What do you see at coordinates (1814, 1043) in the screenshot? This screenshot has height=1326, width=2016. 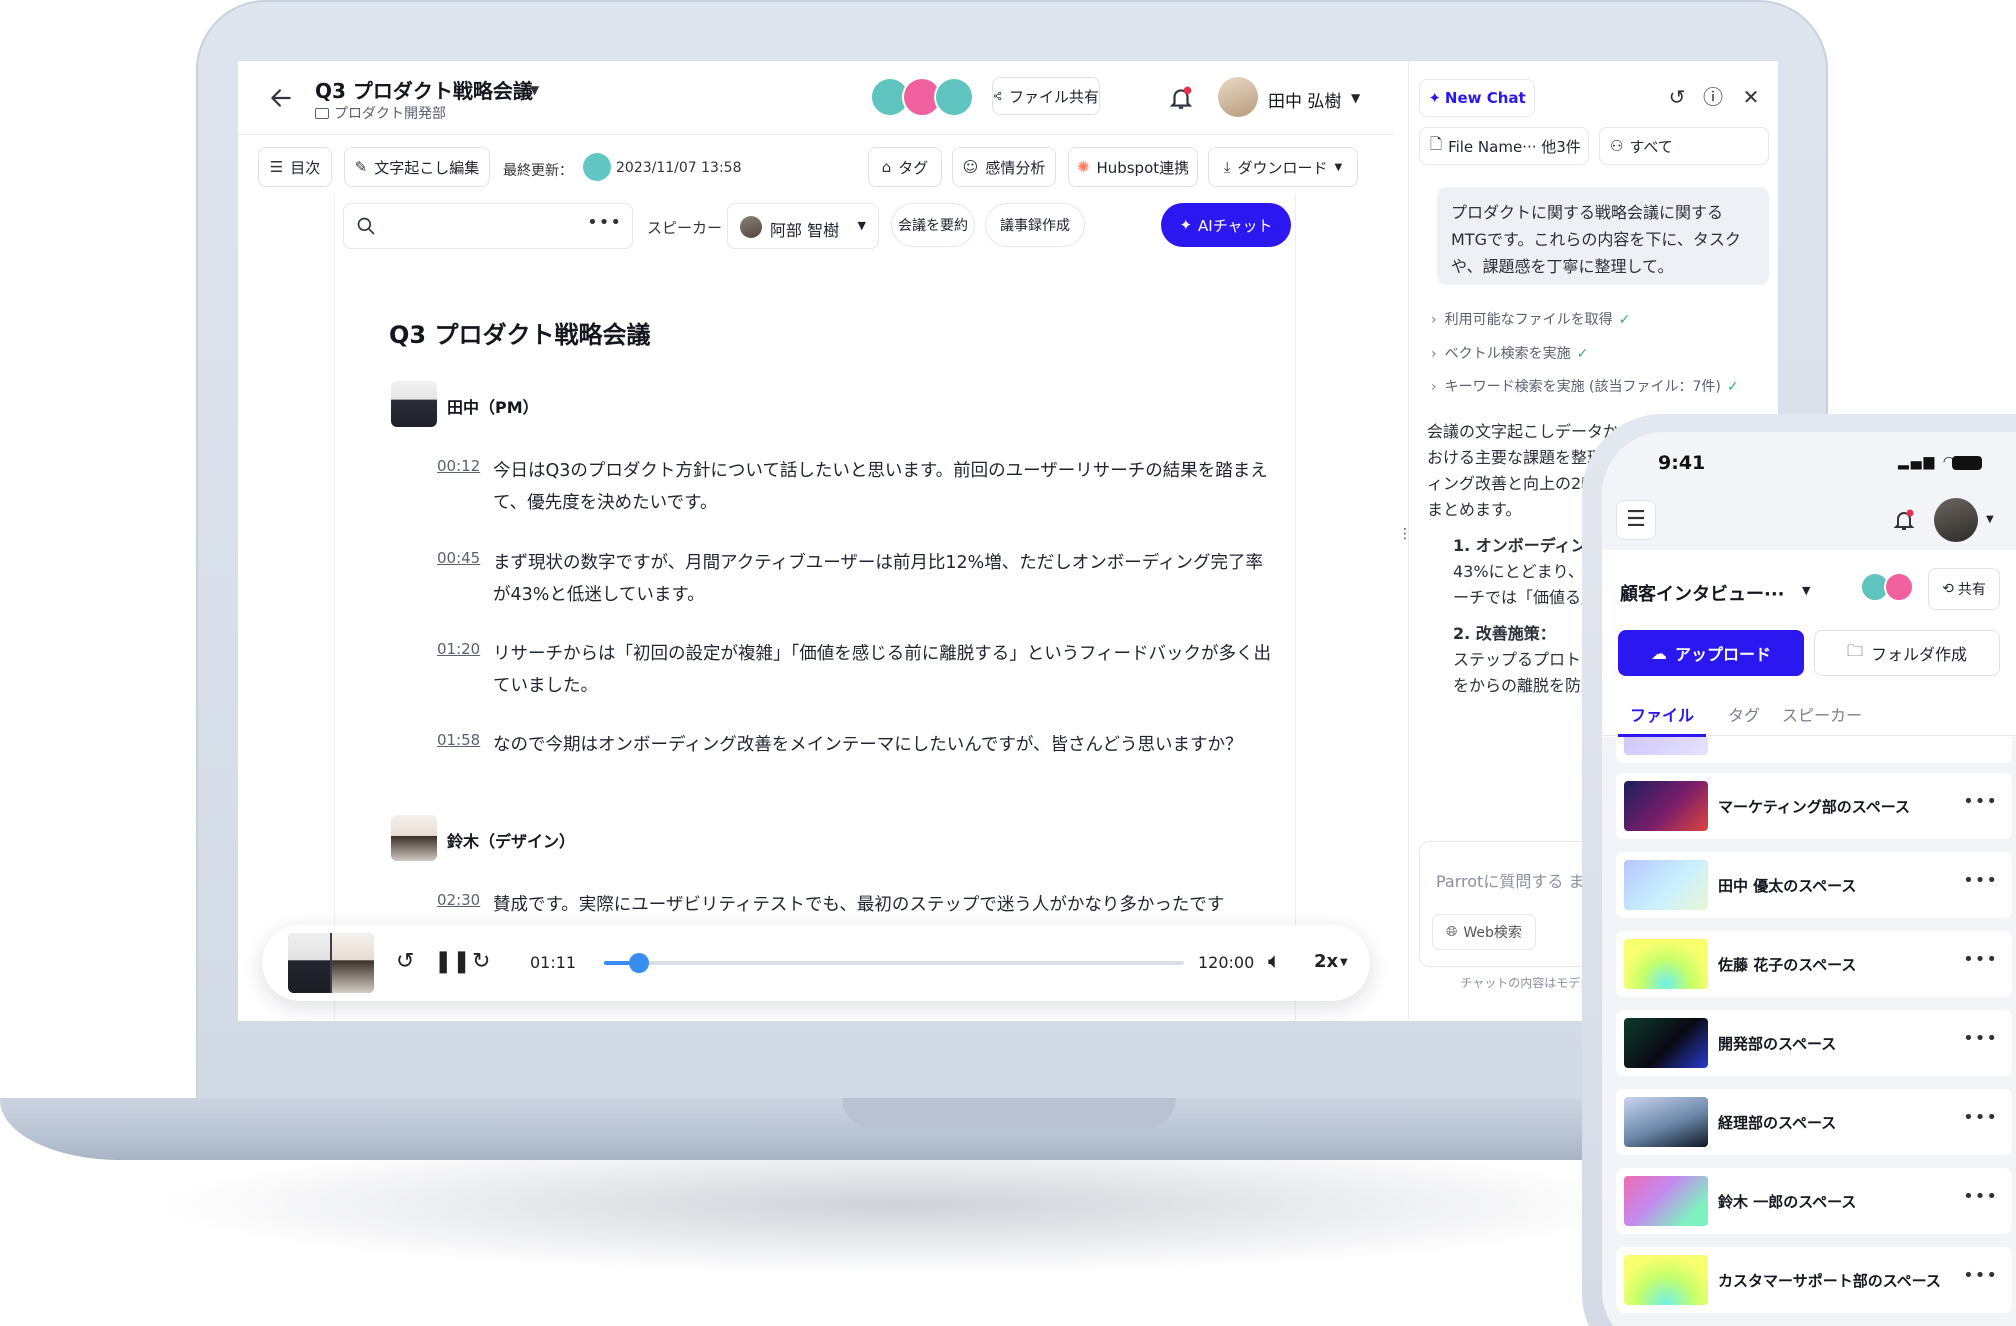 I see `list-item: 開発部のスペース •••` at bounding box center [1814, 1043].